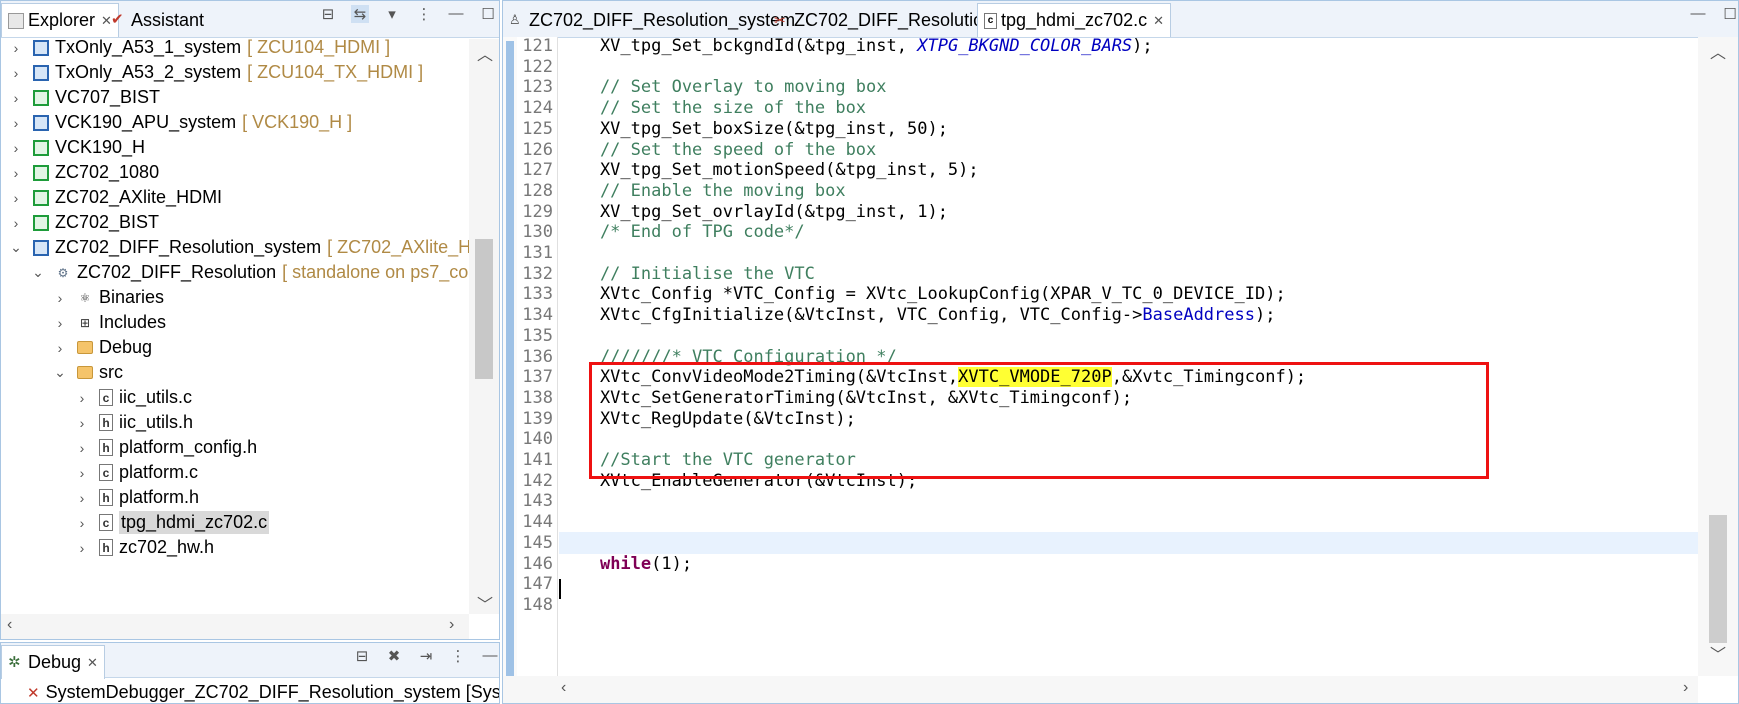 The image size is (1739, 704). Describe the element at coordinates (1128, 460) in the screenshot. I see `code-line: //Start the VTC generator` at that location.